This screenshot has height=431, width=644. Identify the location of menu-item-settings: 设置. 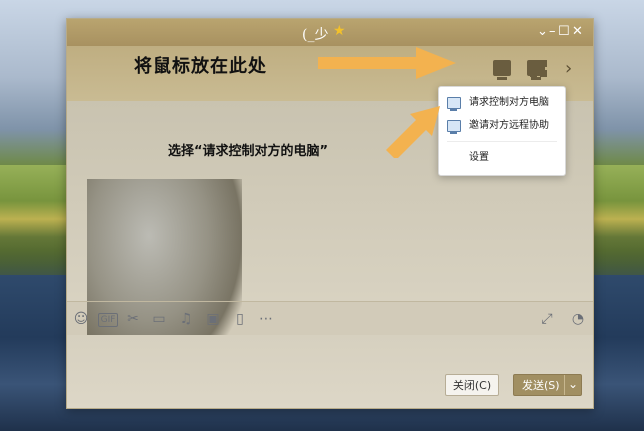
(502, 158).